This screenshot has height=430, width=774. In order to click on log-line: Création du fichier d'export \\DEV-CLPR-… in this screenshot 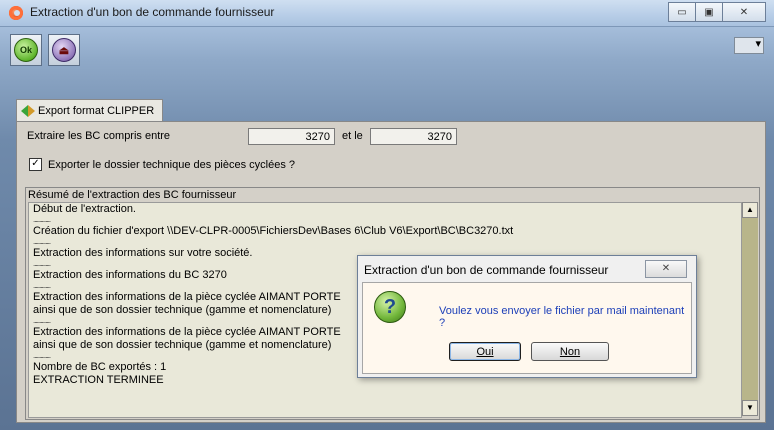, I will do `click(273, 231)`.